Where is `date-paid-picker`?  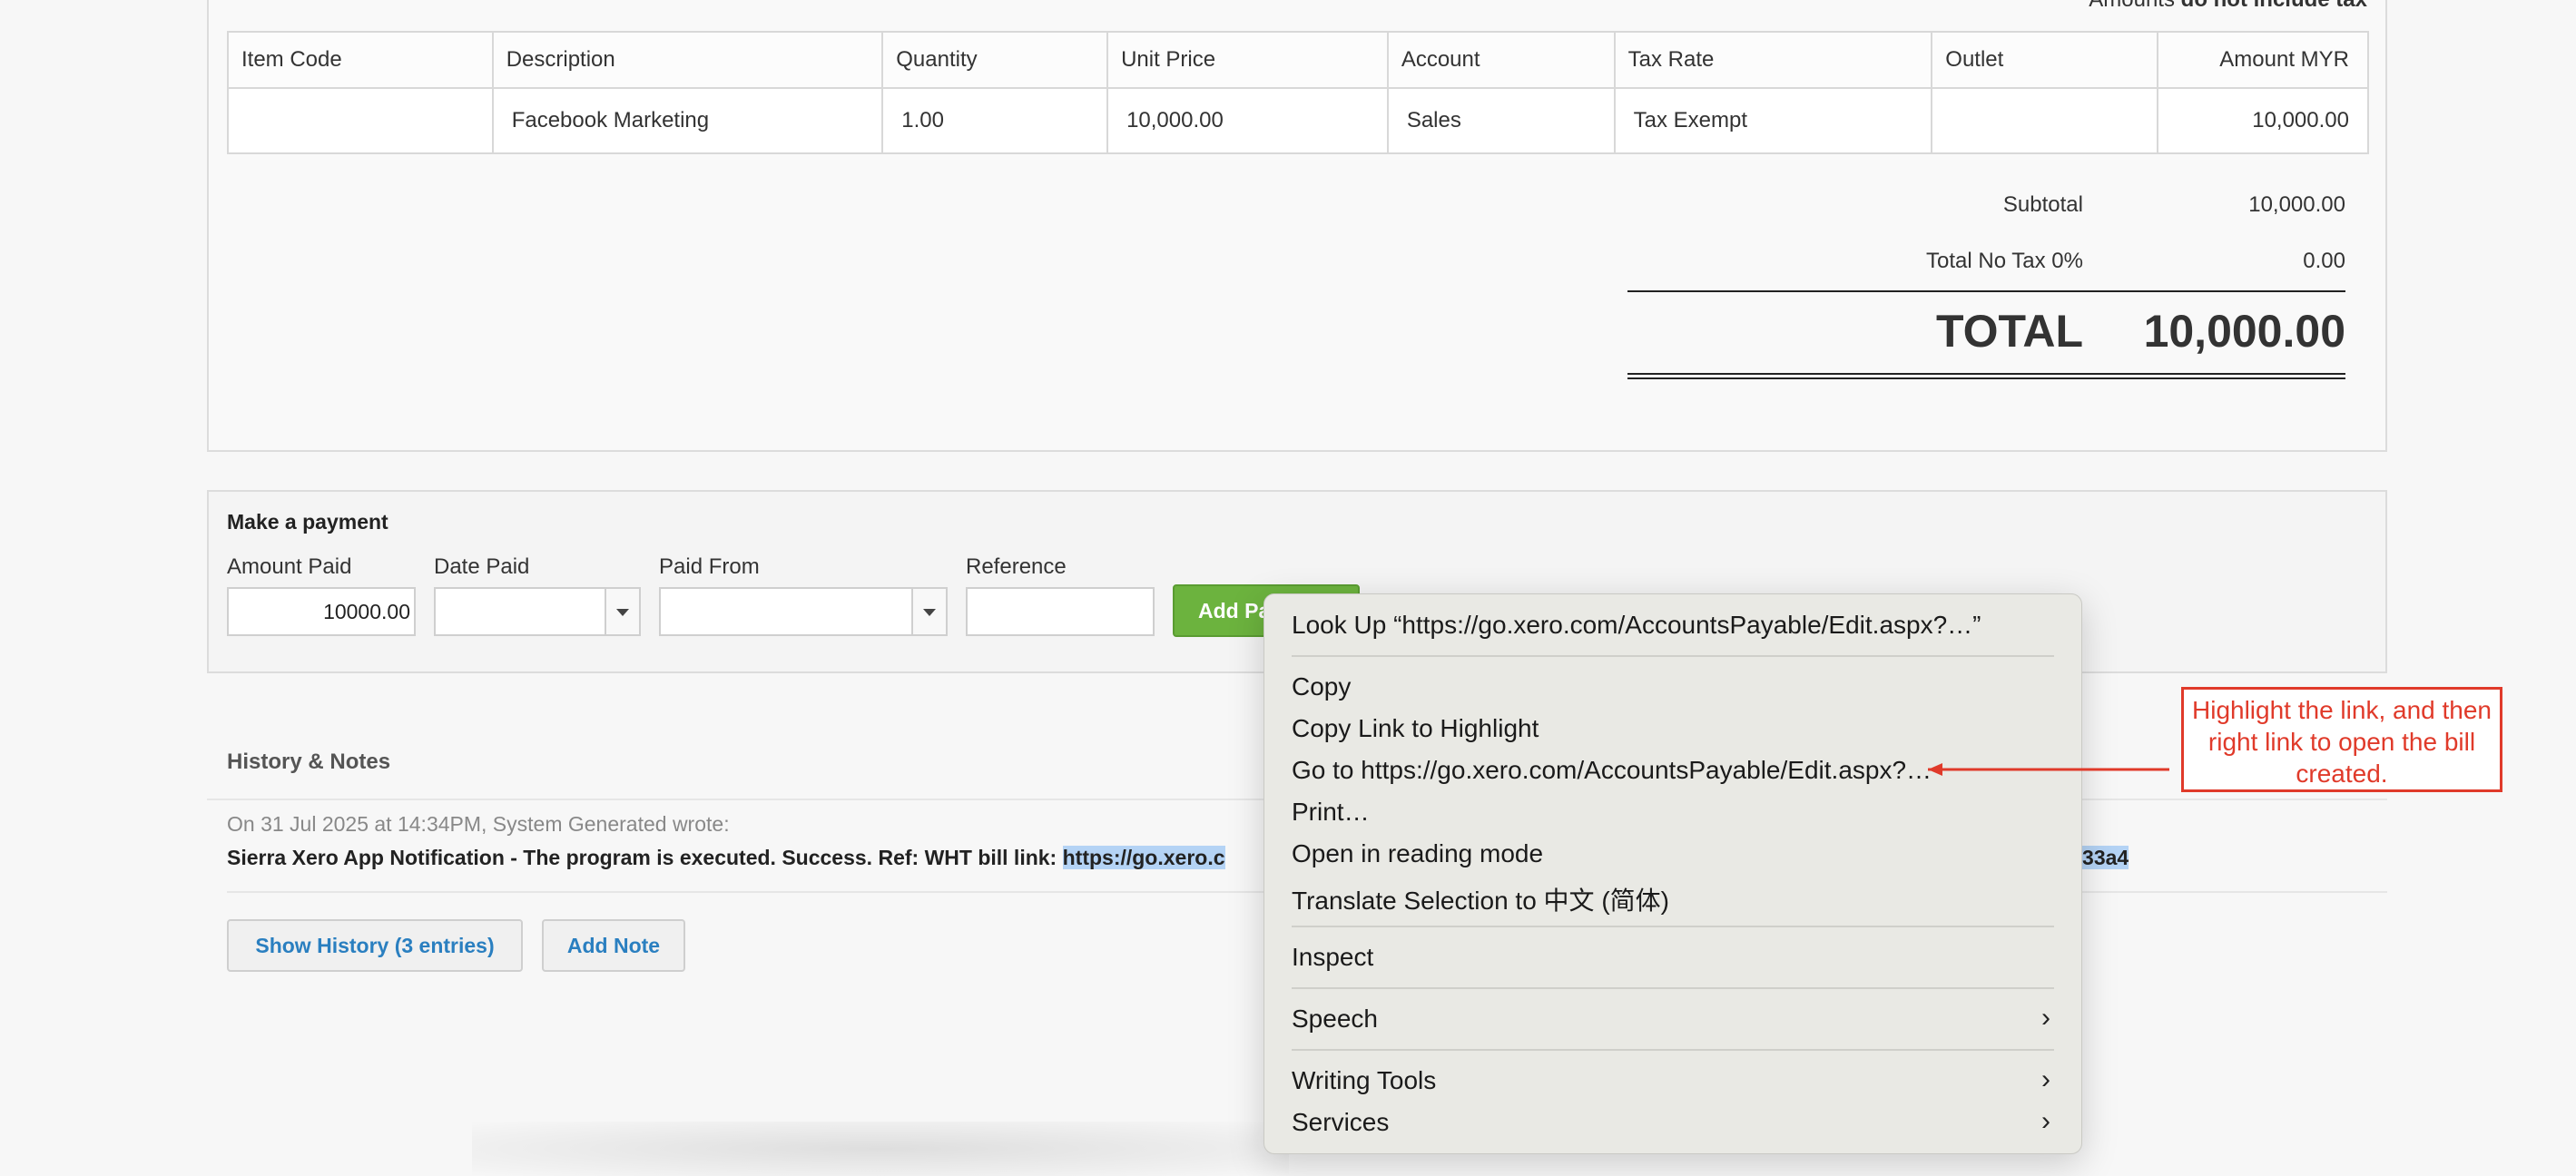
date-paid-picker is located at coordinates (537, 611).